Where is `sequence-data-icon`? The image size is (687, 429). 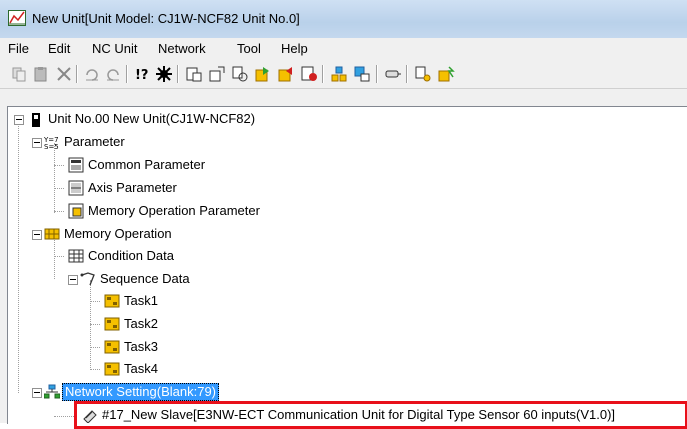 sequence-data-icon is located at coordinates (87, 279).